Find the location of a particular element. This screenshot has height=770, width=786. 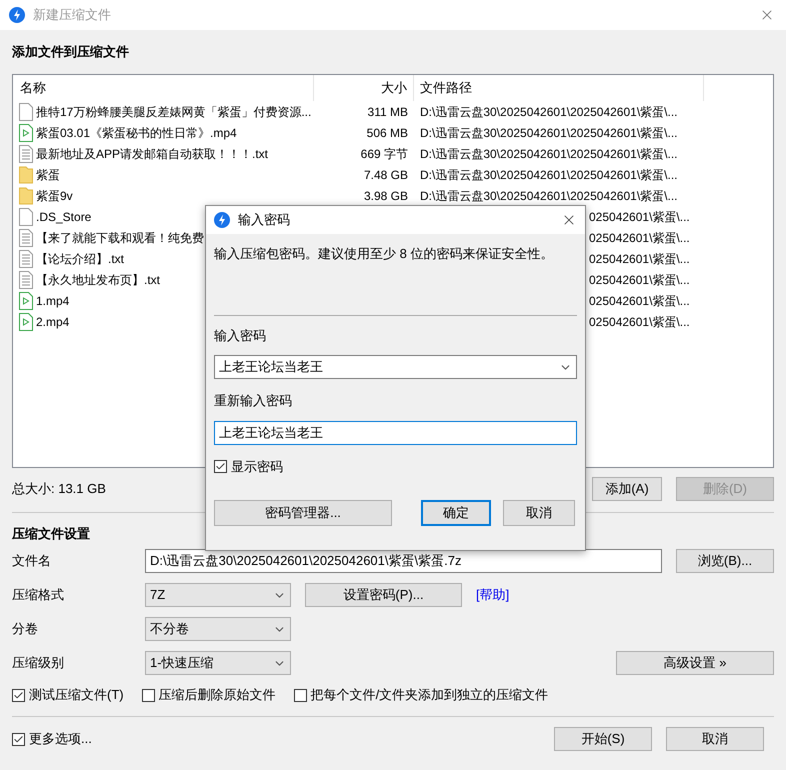

file-name: 紫蛋 is located at coordinates (48, 175).